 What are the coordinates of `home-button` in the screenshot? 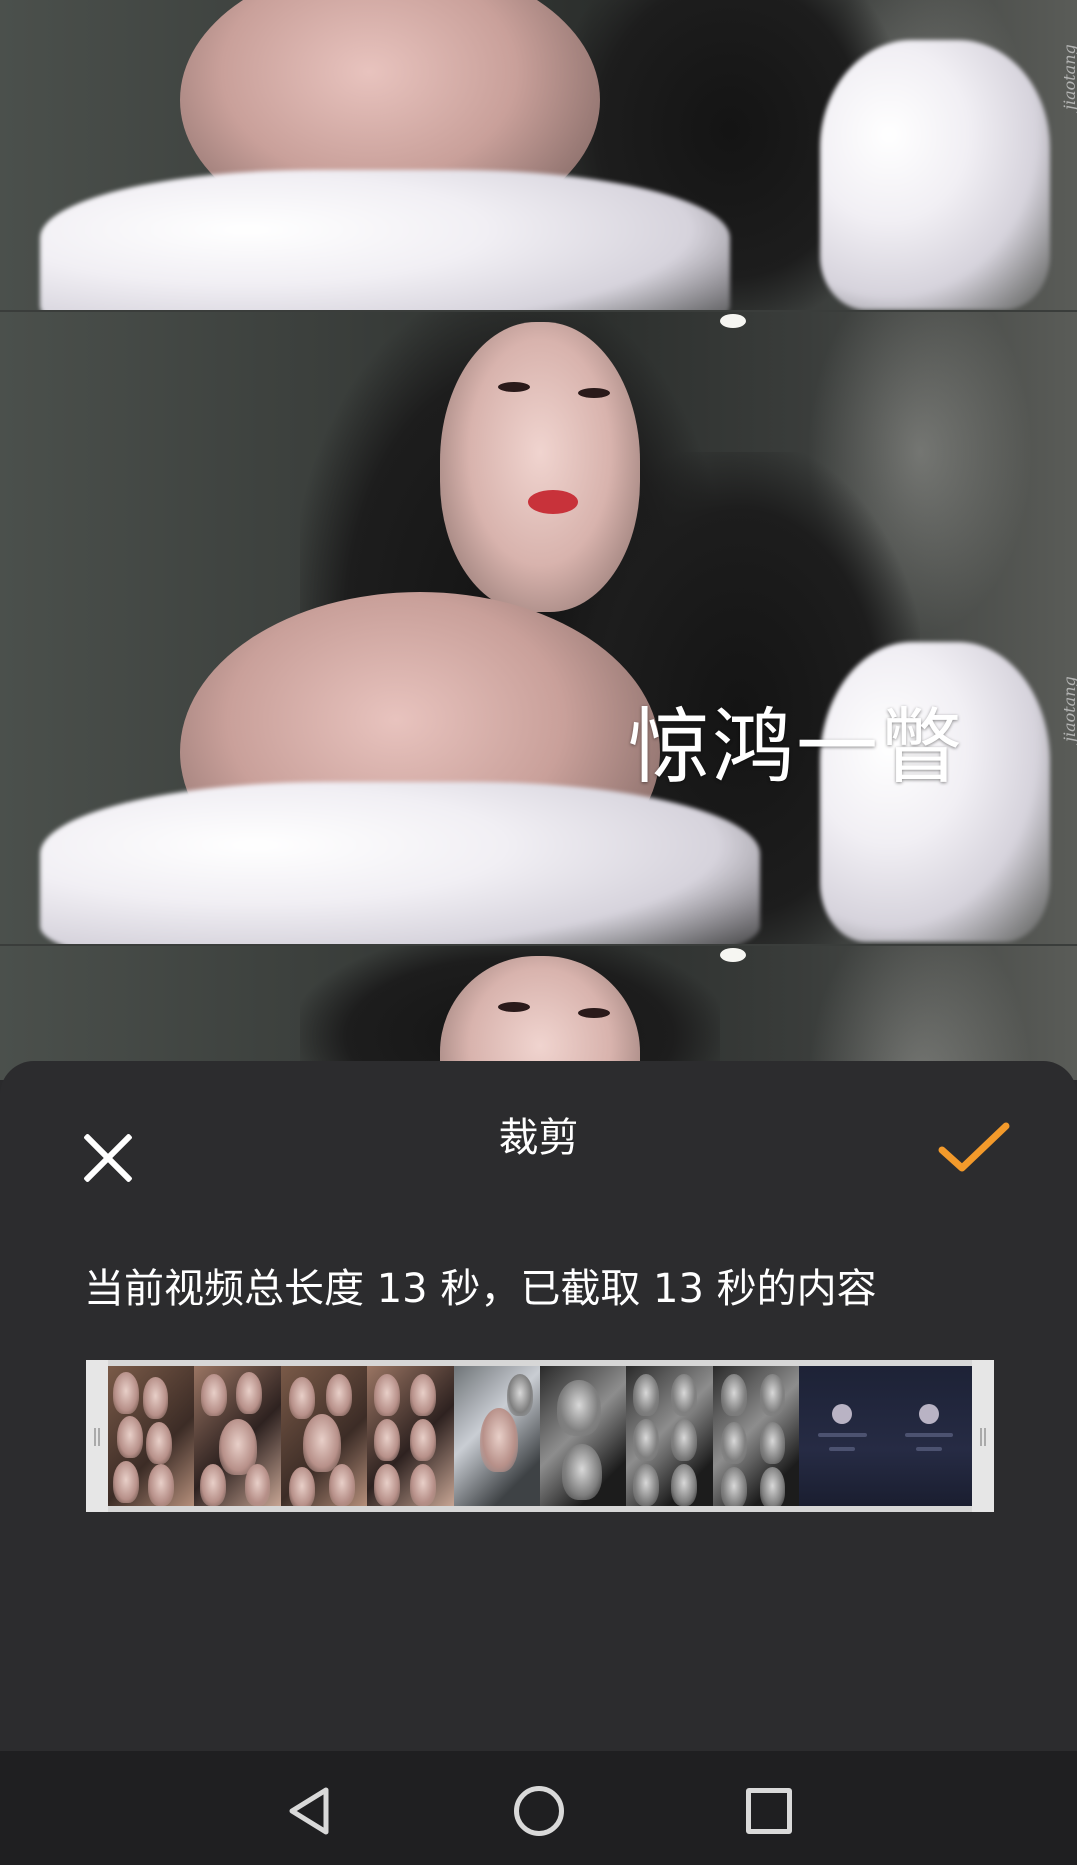 It's located at (539, 1811).